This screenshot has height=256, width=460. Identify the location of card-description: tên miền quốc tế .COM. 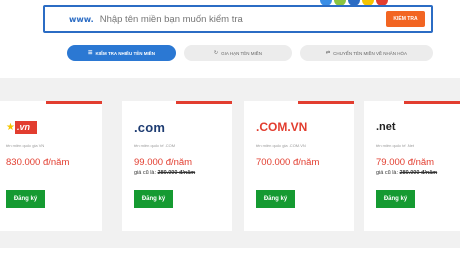
(155, 145).